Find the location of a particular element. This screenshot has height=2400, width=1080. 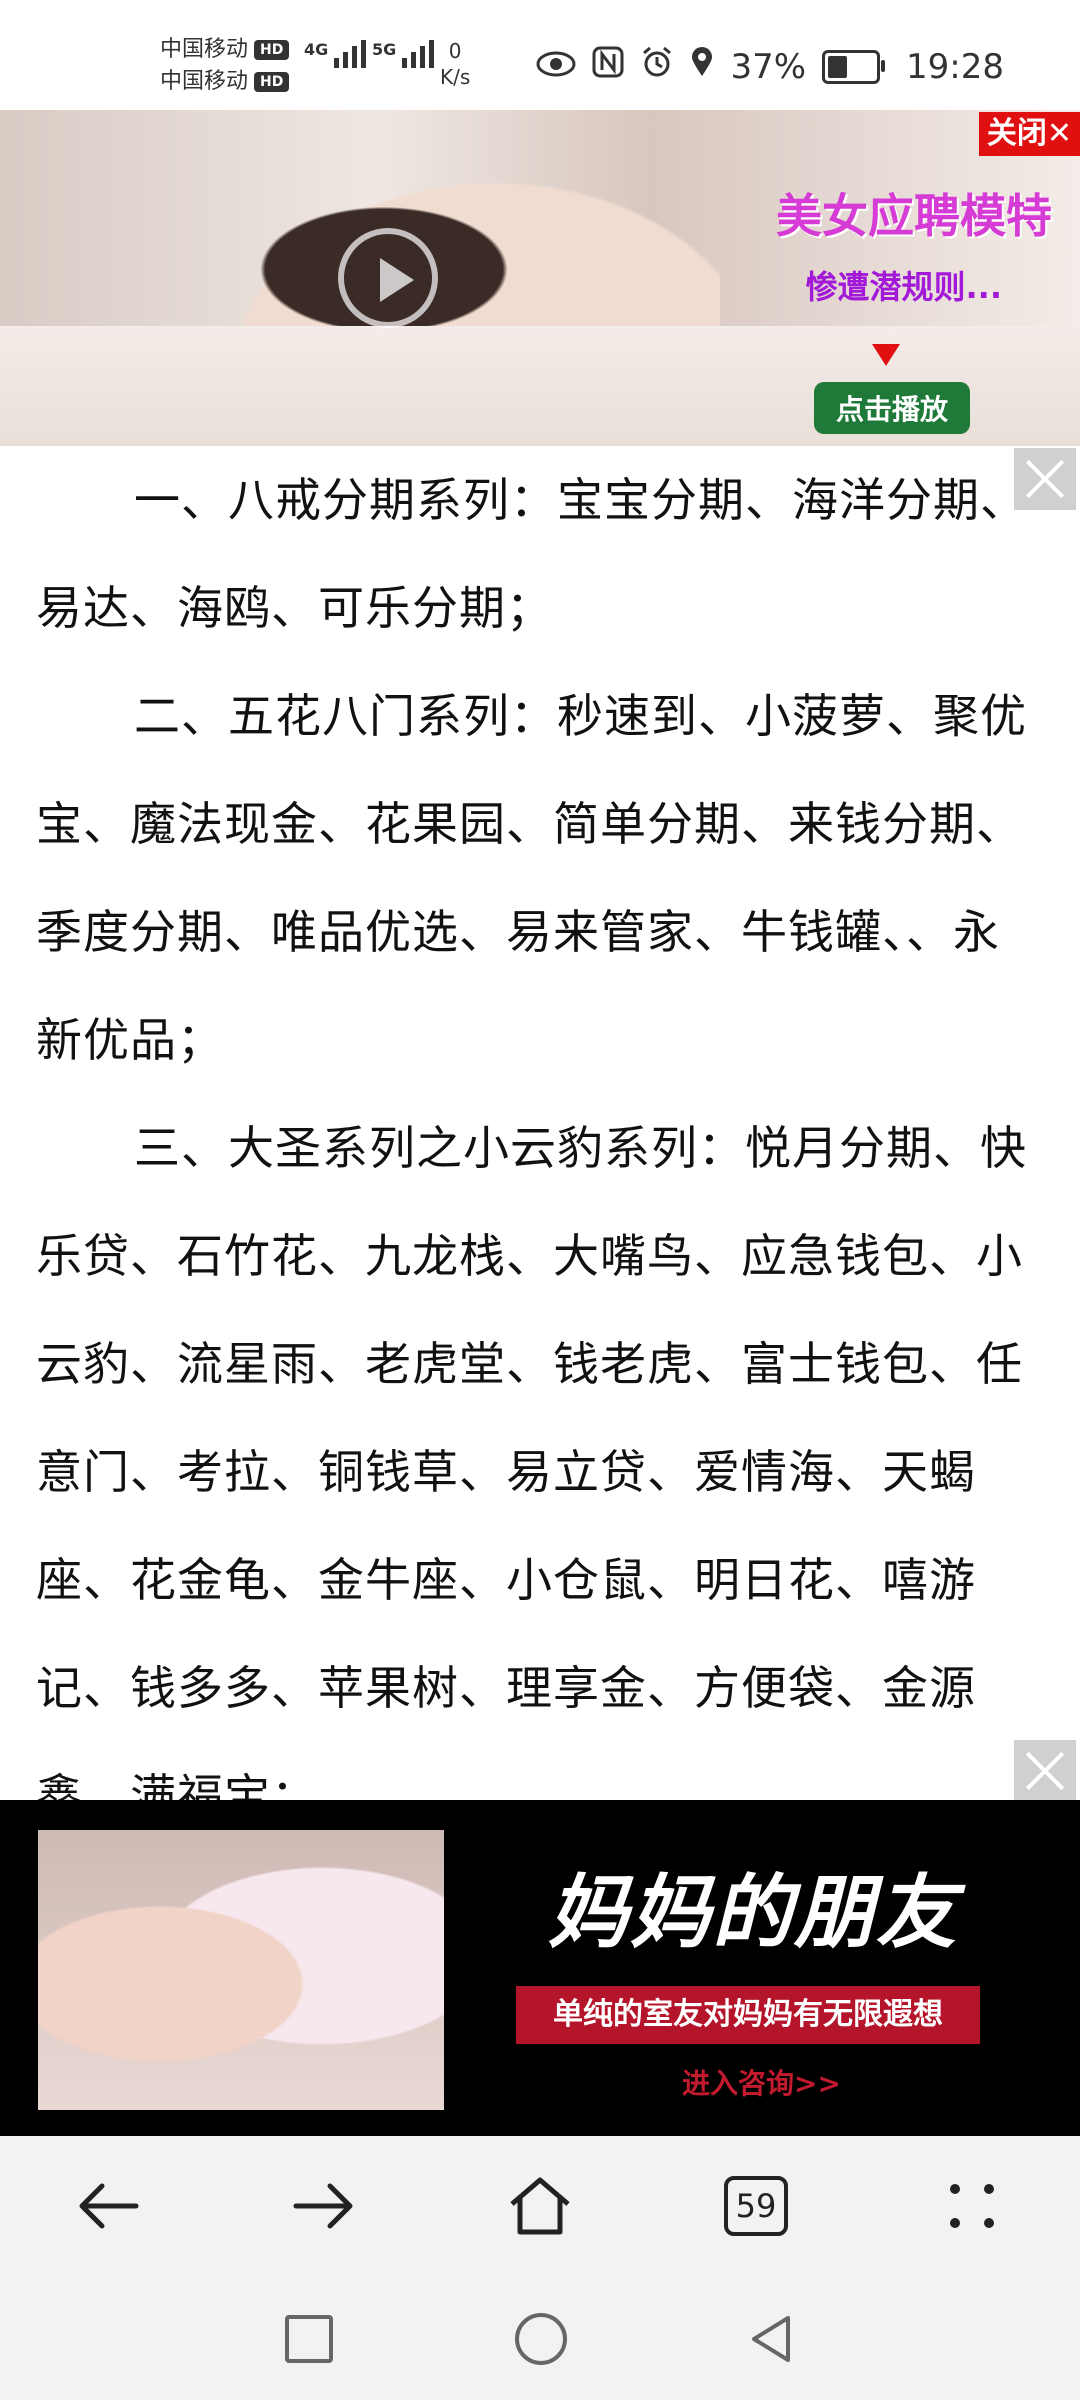

arrow-right-icon is located at coordinates (323, 2206).